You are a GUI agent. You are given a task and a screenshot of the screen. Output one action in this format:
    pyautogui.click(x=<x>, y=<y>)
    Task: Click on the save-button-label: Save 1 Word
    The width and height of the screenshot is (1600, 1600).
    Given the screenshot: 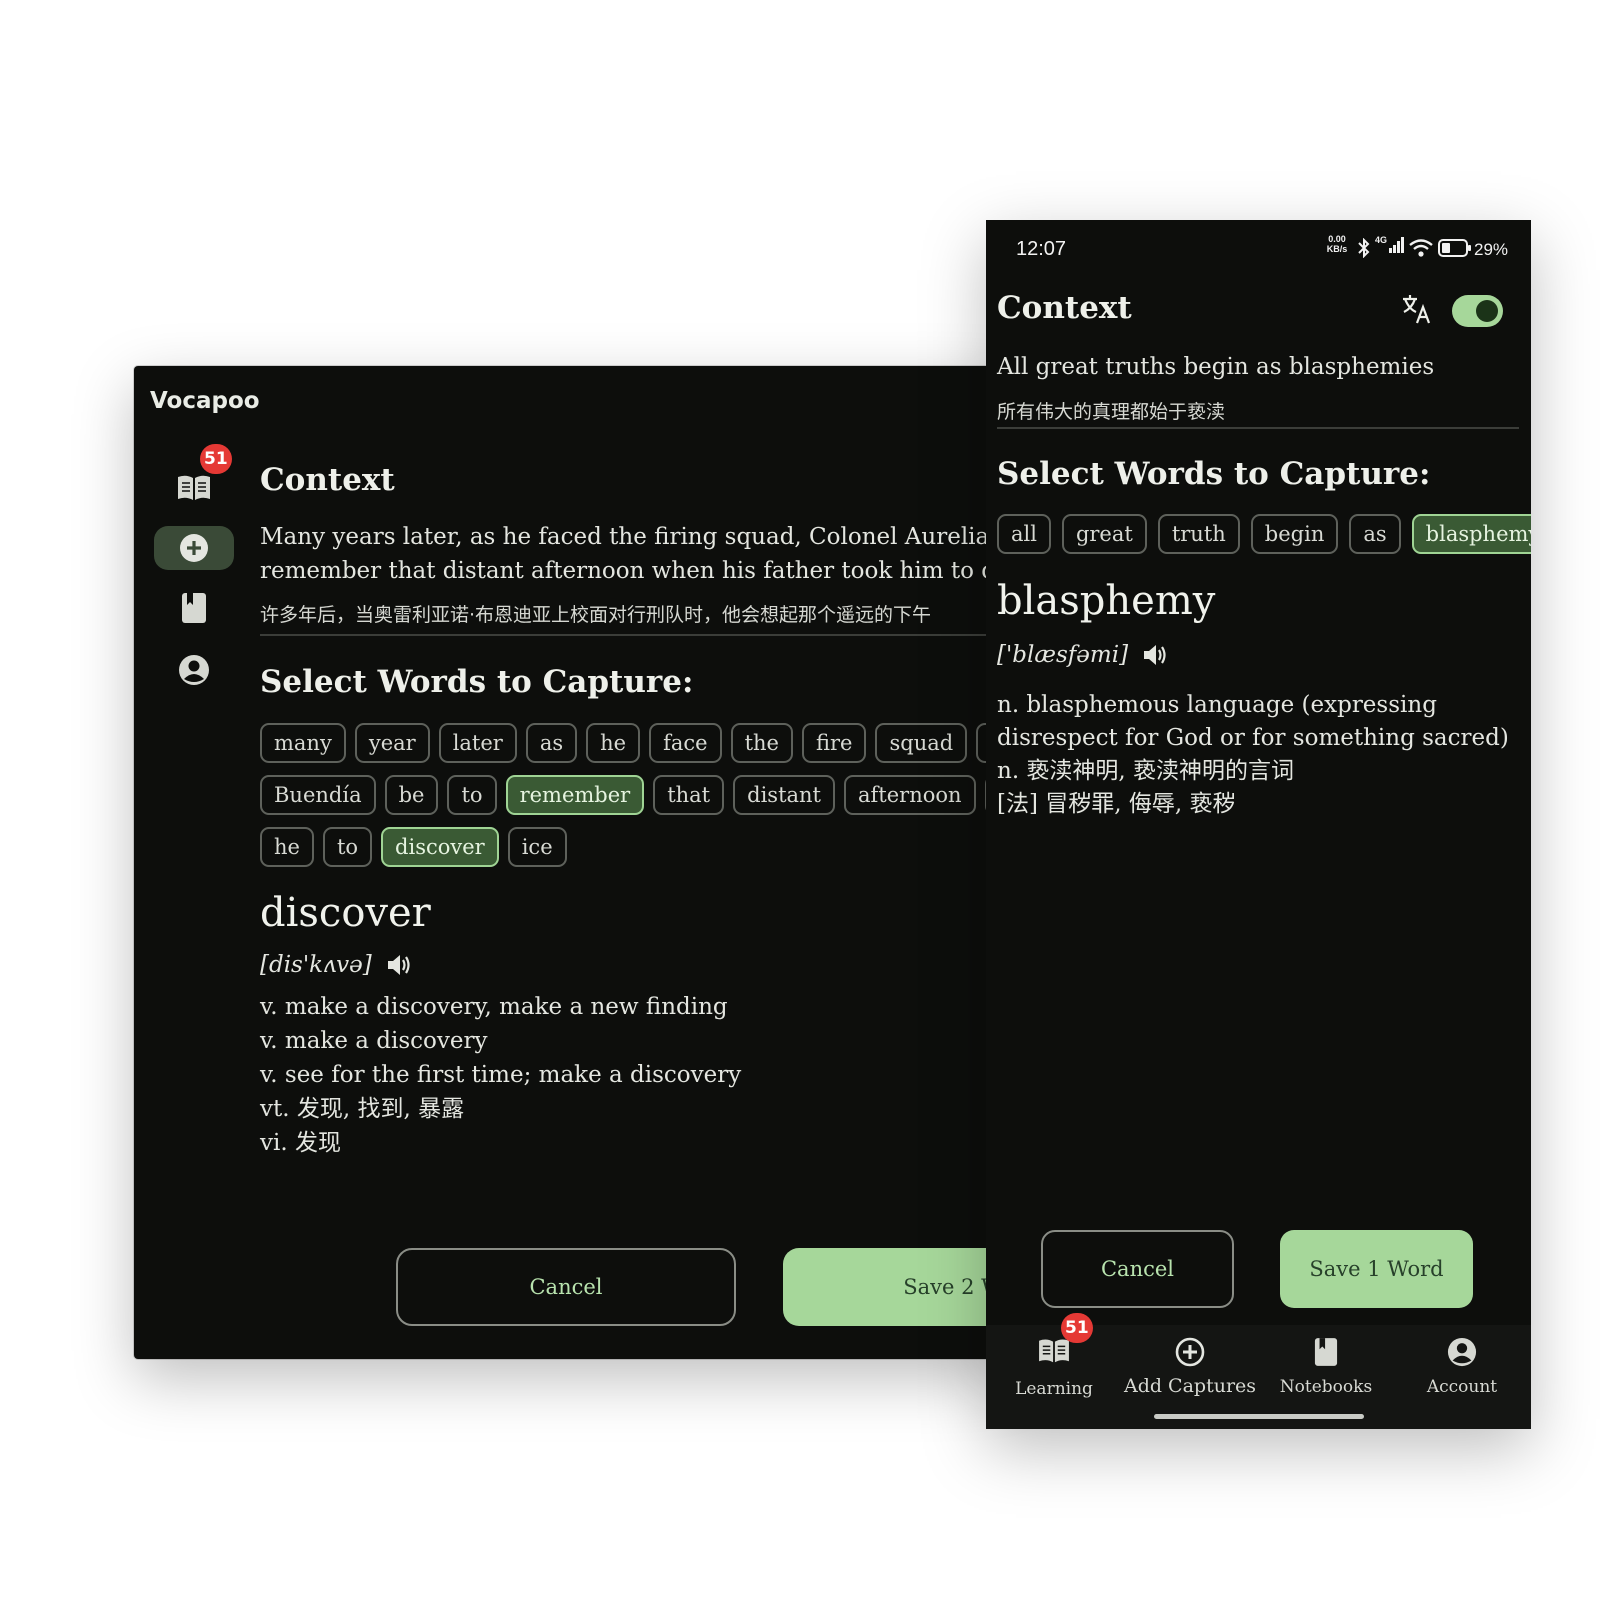 What is the action you would take?
    pyautogui.click(x=1376, y=1269)
    